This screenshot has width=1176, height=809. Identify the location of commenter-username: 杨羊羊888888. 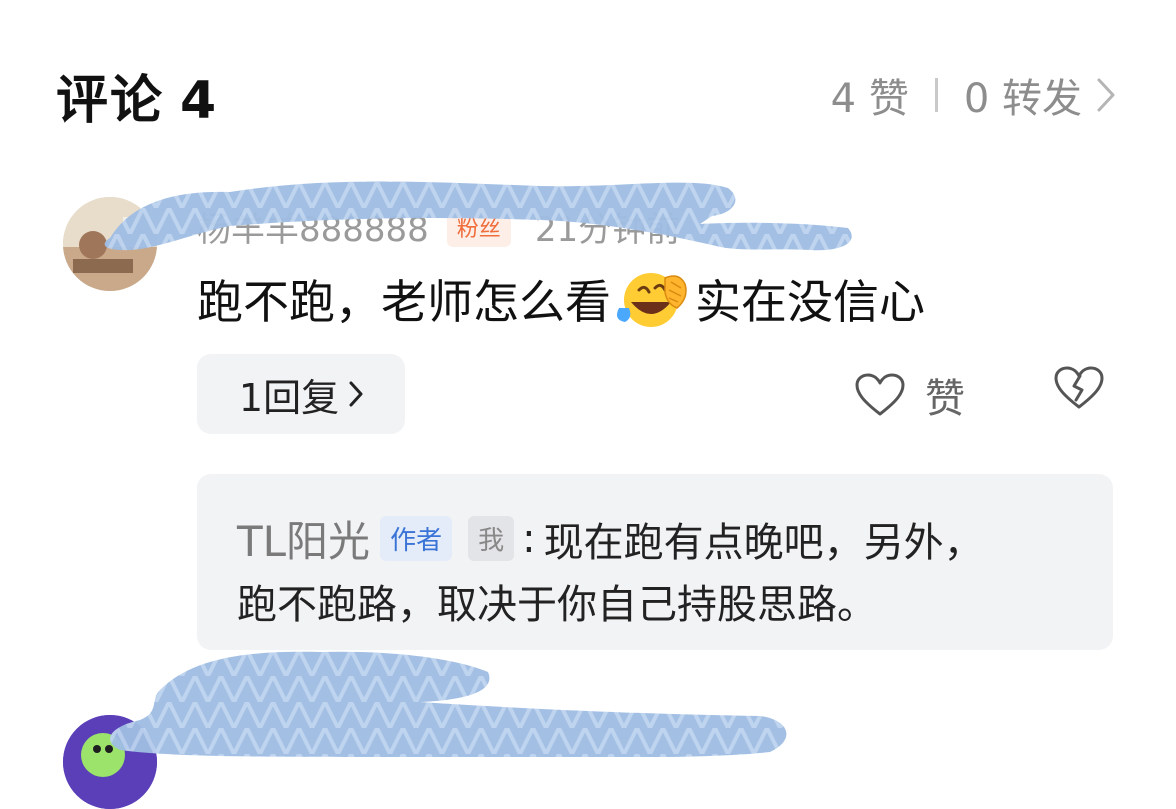
(313, 226).